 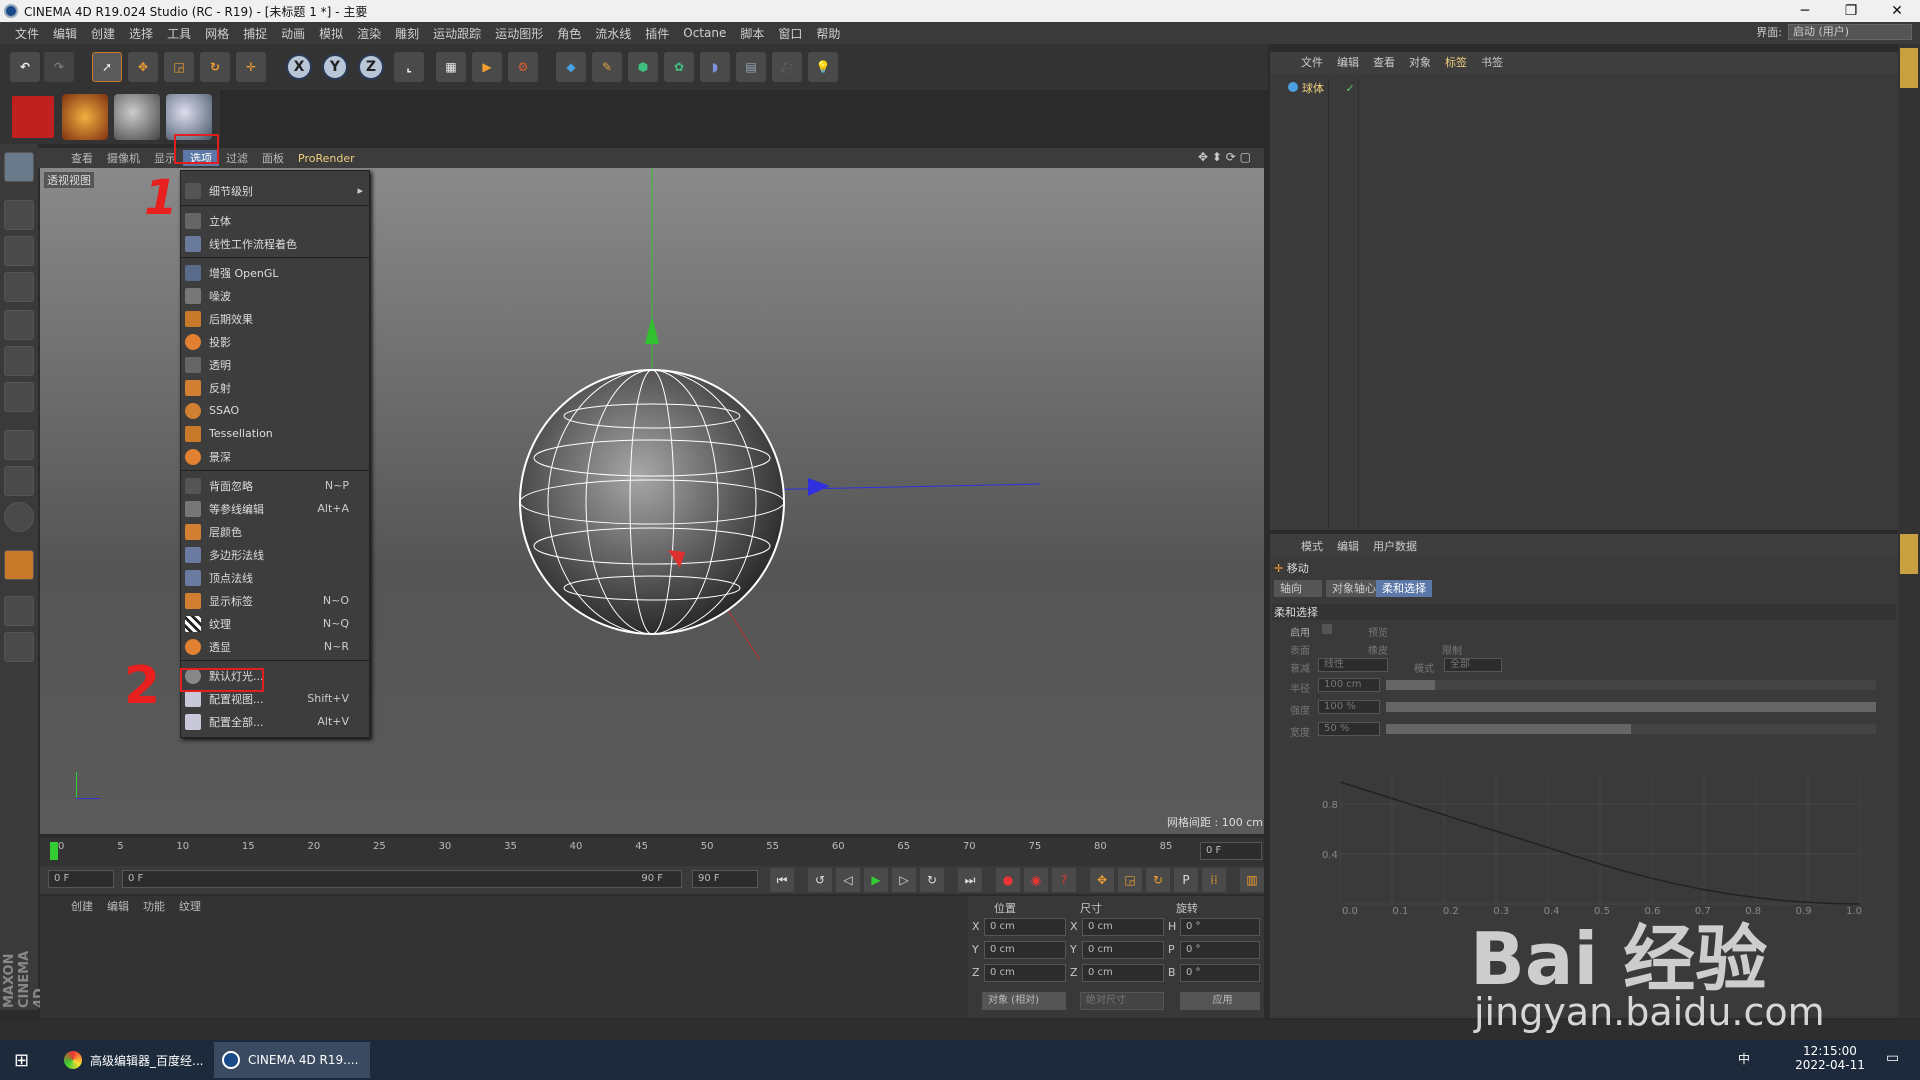 What do you see at coordinates (1850, 32) in the screenshot?
I see `layout-dropdown: 启动 (用户)` at bounding box center [1850, 32].